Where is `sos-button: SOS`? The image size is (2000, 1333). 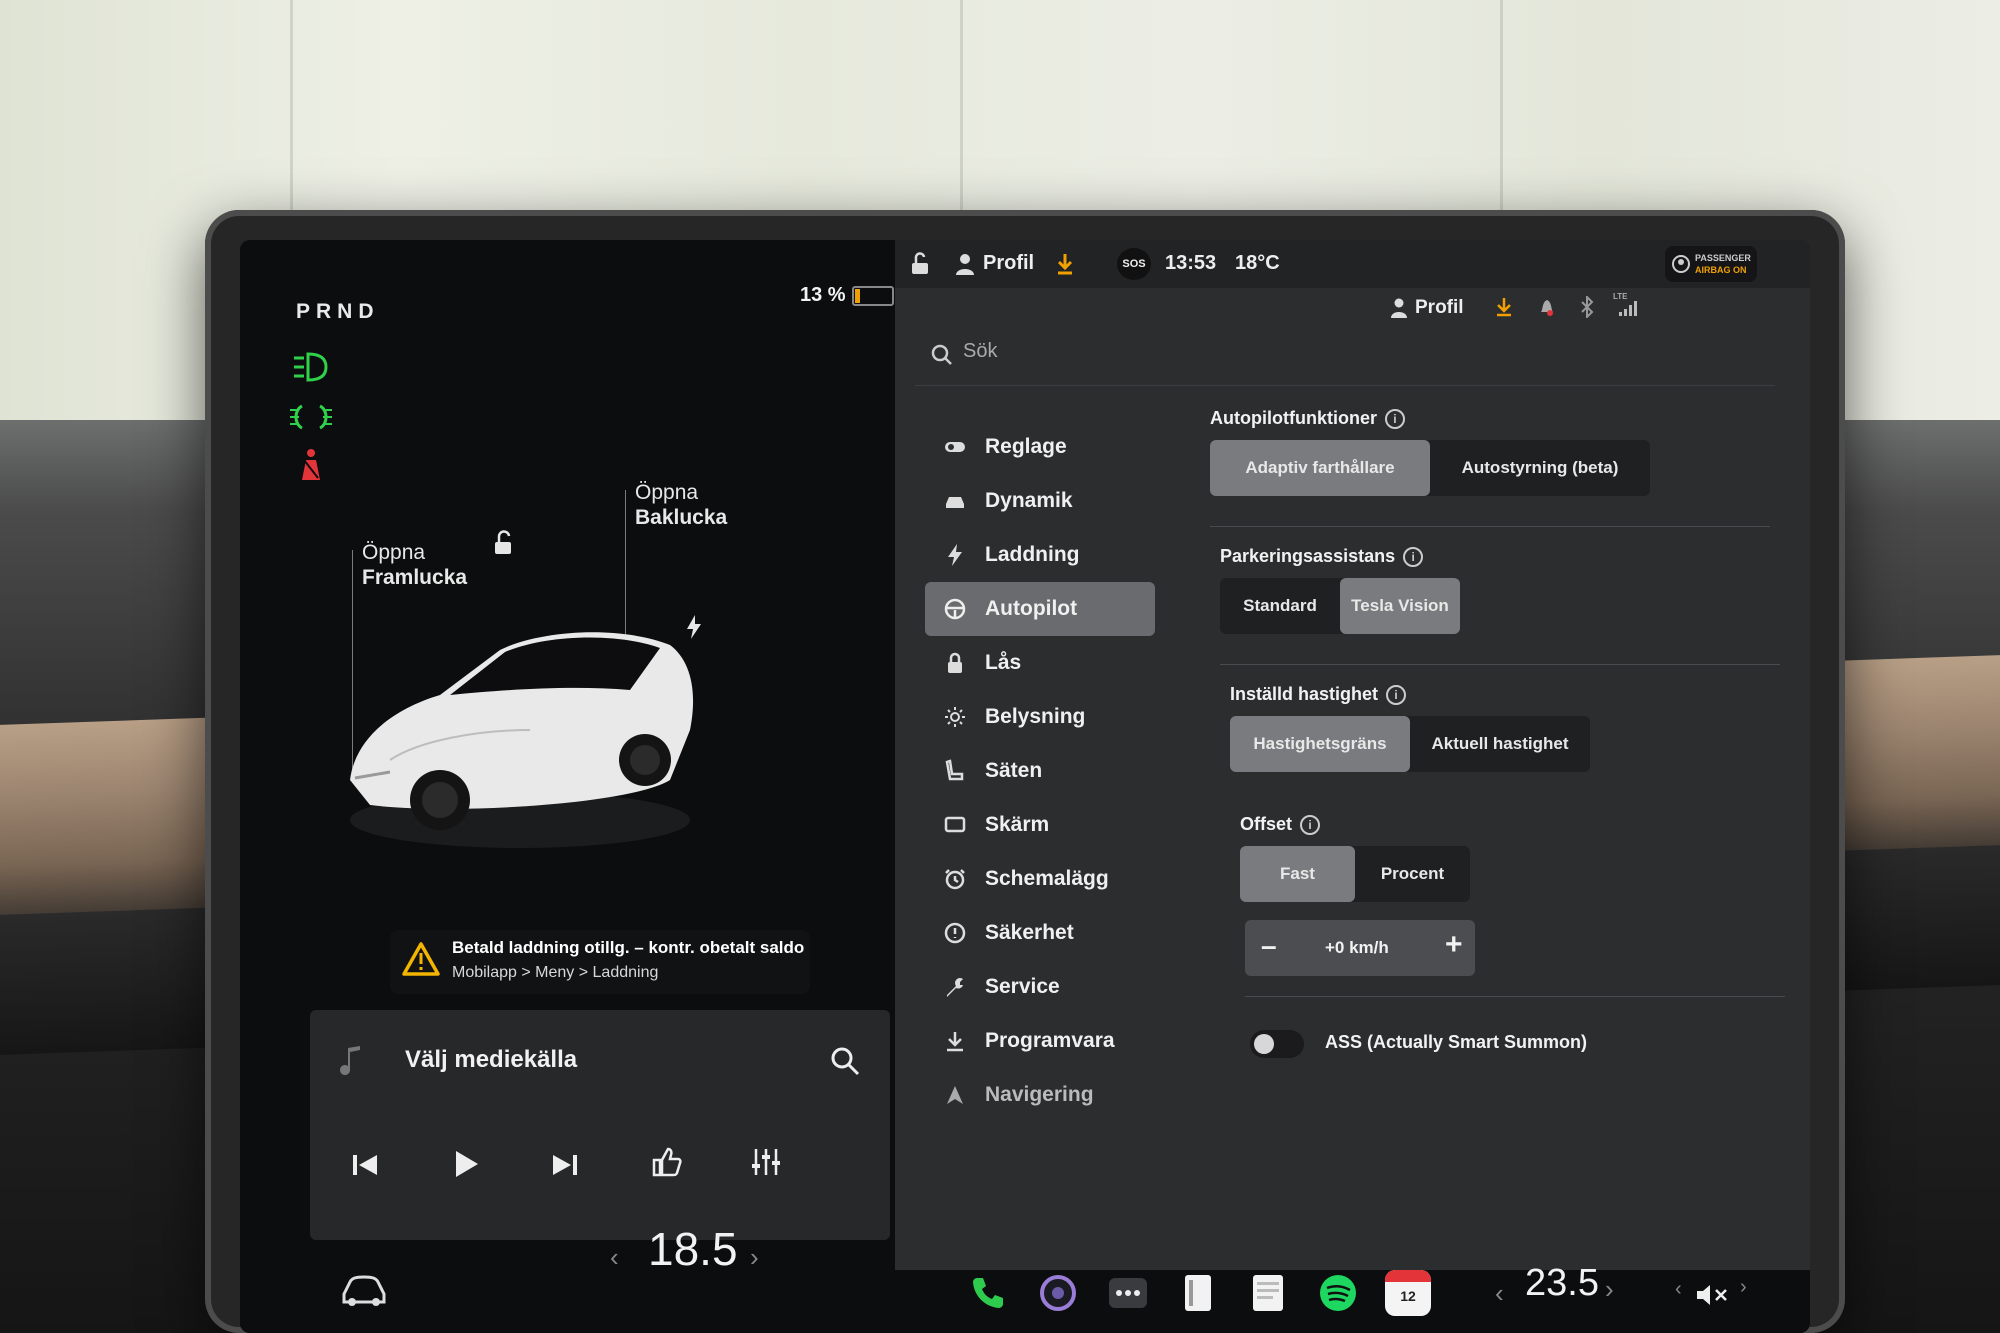 sos-button: SOS is located at coordinates (1134, 264).